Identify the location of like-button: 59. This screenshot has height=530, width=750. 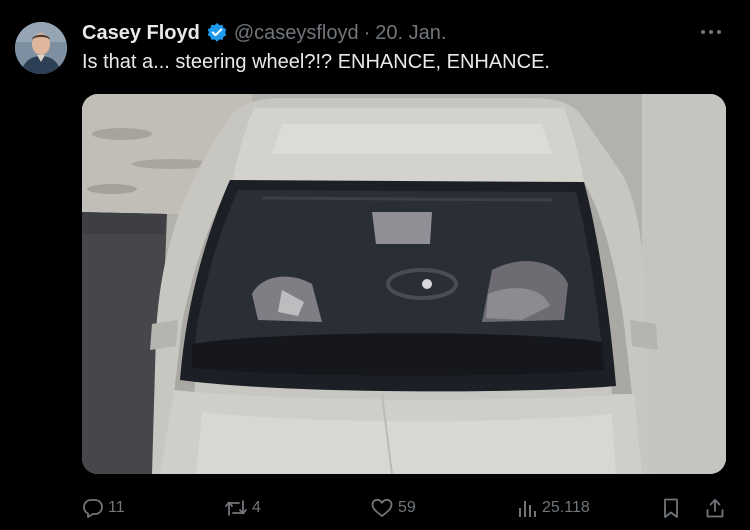
(393, 508).